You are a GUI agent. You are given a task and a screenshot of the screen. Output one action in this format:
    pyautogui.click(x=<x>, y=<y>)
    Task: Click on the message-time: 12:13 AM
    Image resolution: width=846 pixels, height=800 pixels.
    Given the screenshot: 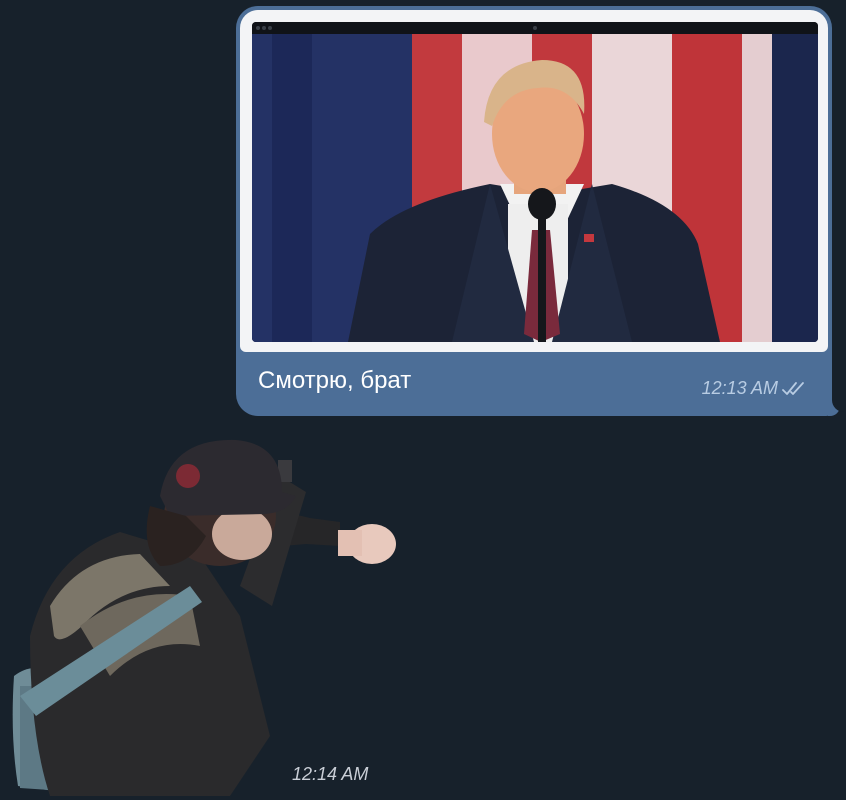 What is the action you would take?
    pyautogui.click(x=739, y=388)
    